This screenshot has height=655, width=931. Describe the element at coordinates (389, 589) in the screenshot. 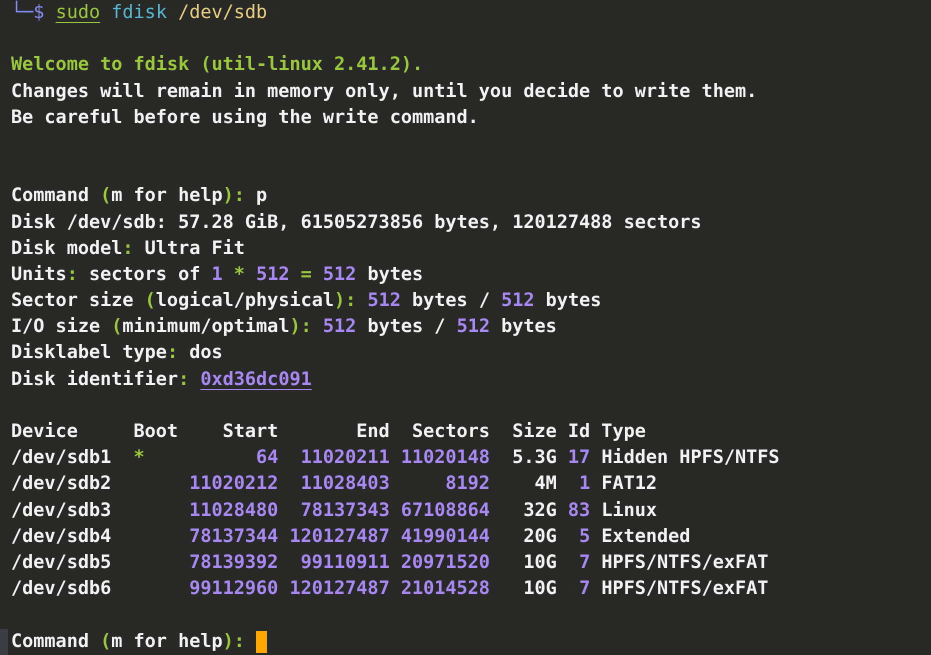

I see `terminal-line: /dev/sdb6 99112960 120127487 21014528 10G 7 HPFS/NTFS/exFAT` at that location.